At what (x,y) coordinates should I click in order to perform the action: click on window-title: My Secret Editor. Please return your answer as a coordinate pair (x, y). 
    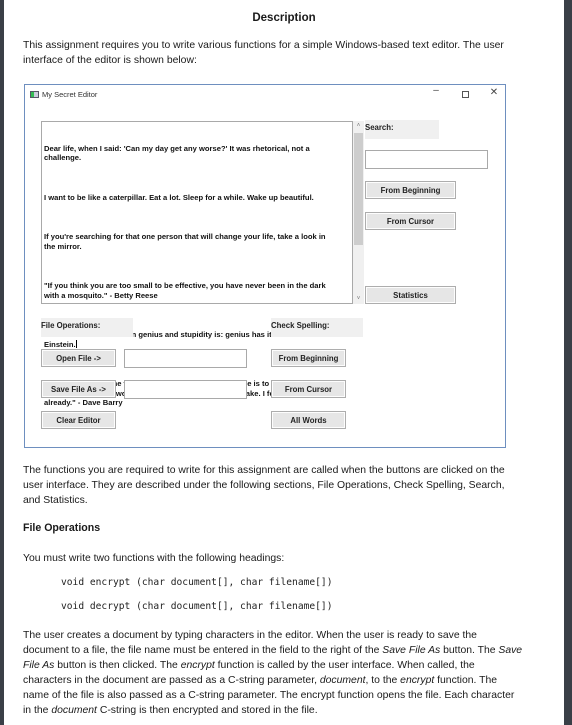
    Looking at the image, I should click on (70, 94).